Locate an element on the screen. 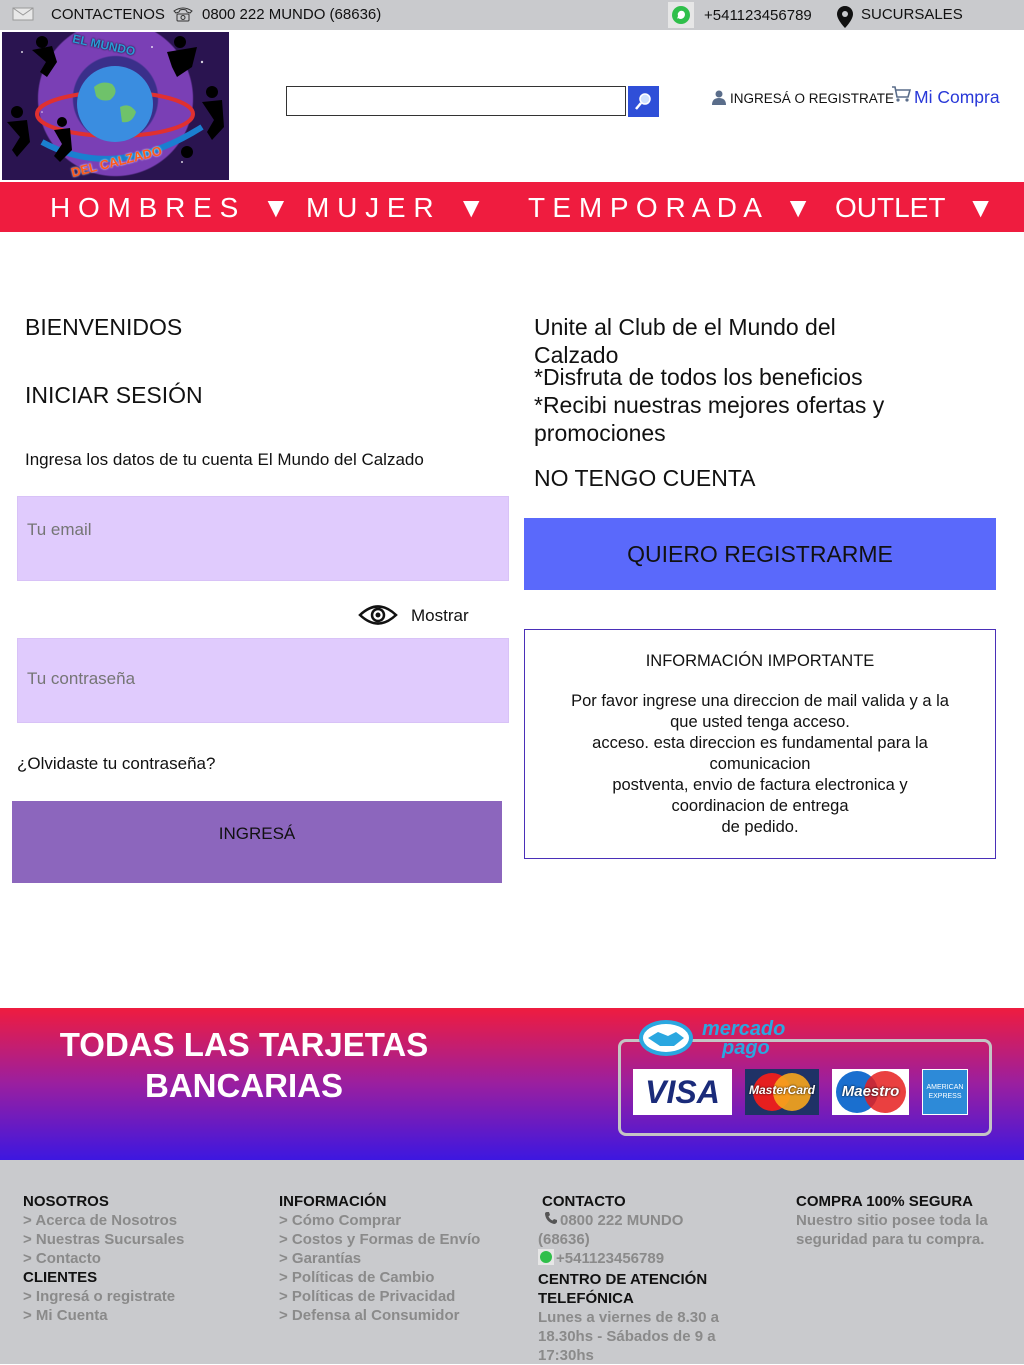  search-icon is located at coordinates (643, 104).